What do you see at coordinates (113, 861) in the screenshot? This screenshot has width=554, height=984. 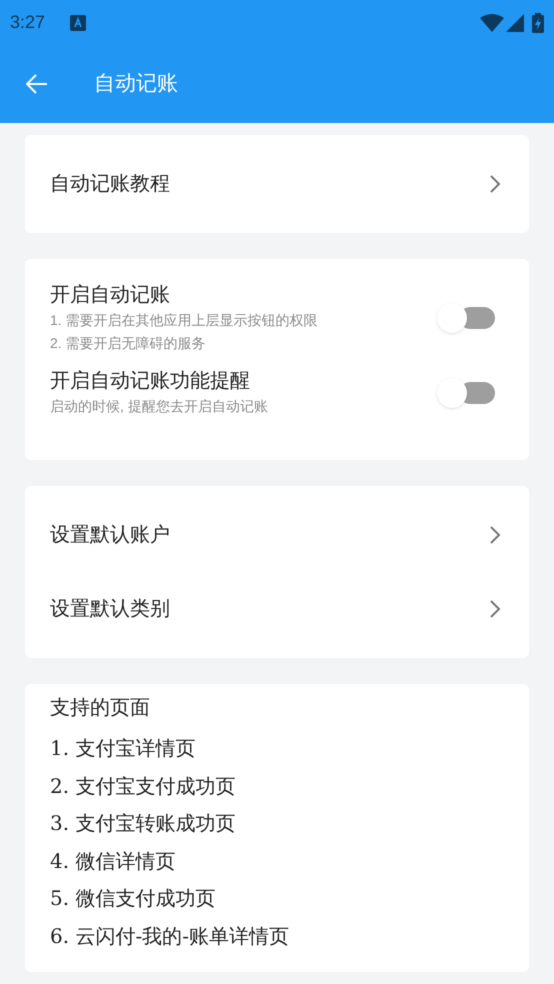 I see `supported-page-item: 4. 微信详情页` at bounding box center [113, 861].